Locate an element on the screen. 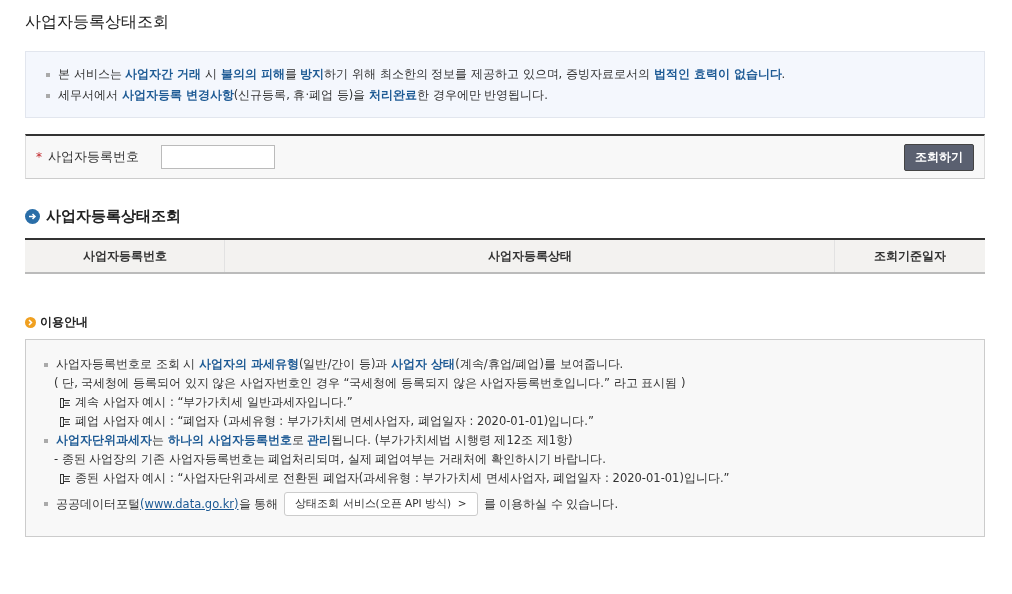  guide-text: 을 통해 is located at coordinates (258, 504).